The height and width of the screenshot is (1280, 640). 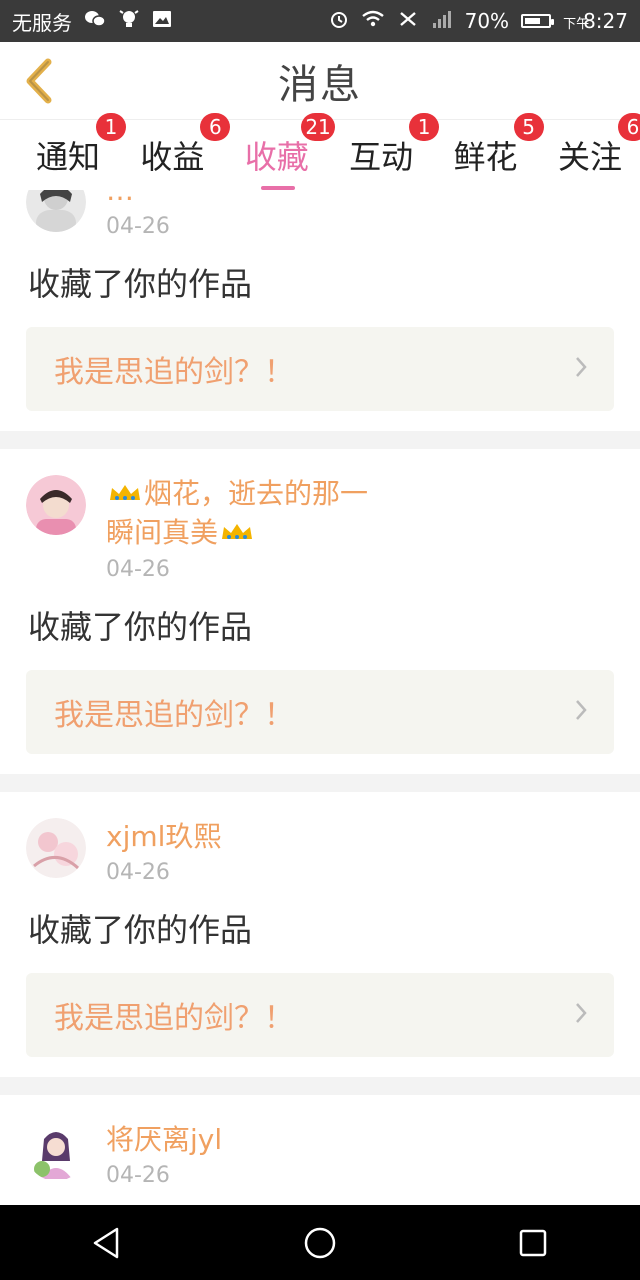 I want to click on nav-back-button, so click(x=107, y=1243).